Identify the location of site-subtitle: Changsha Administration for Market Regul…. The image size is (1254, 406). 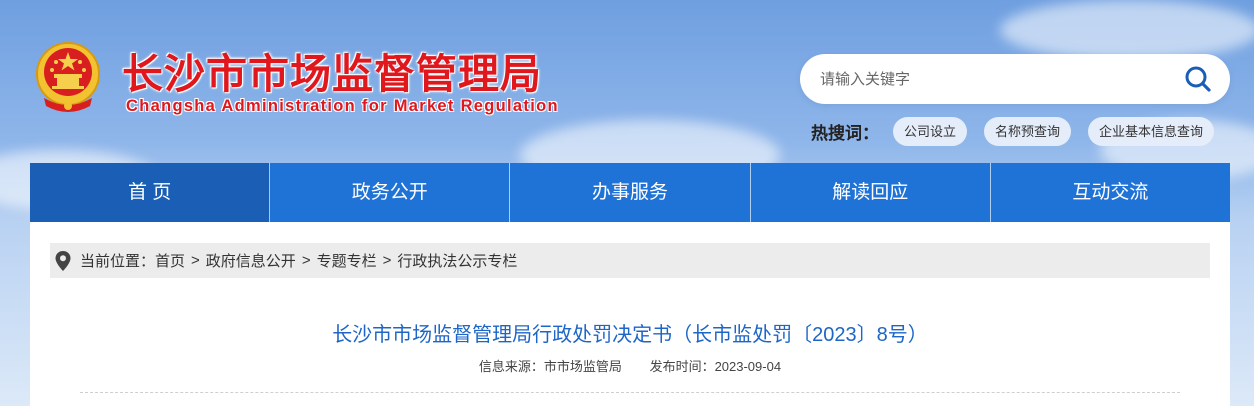
(342, 106).